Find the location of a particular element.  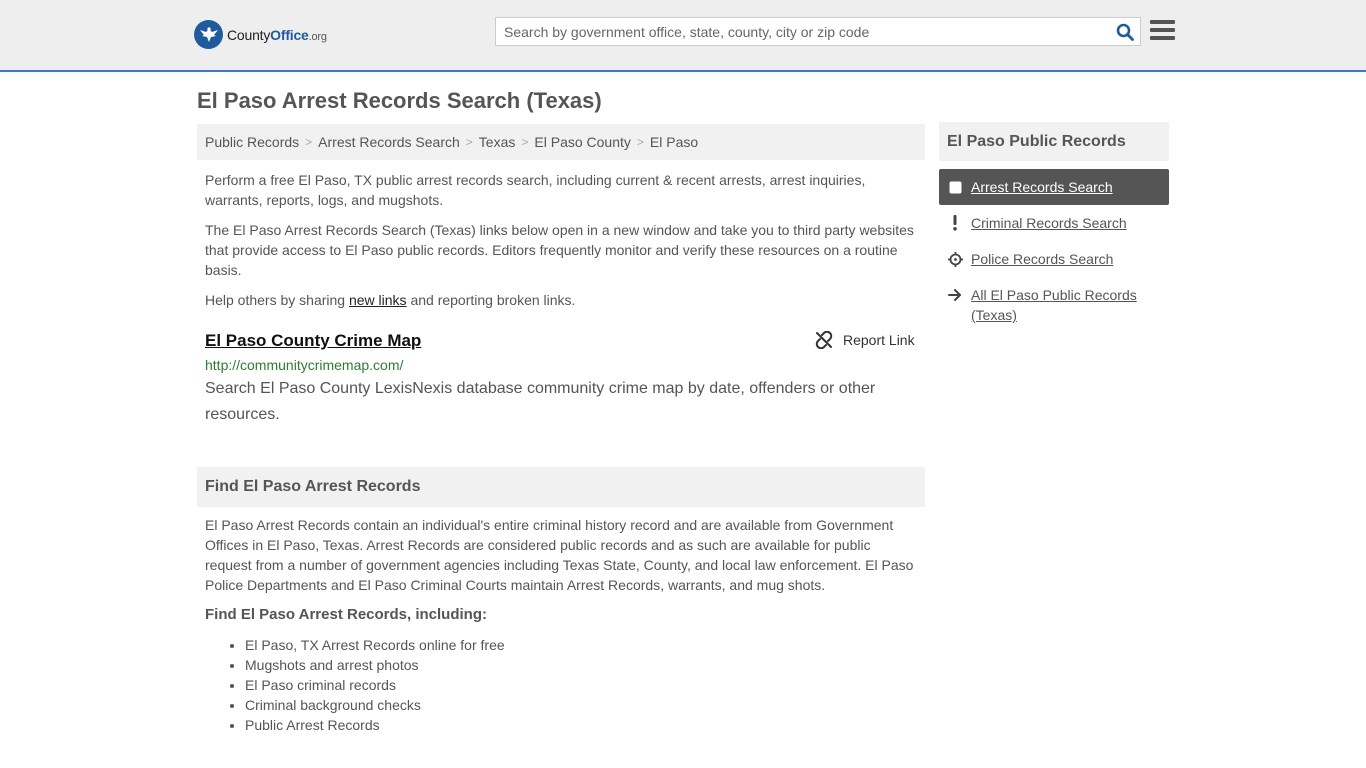

site-logo: CountyOffice.org is located at coordinates (260, 34).